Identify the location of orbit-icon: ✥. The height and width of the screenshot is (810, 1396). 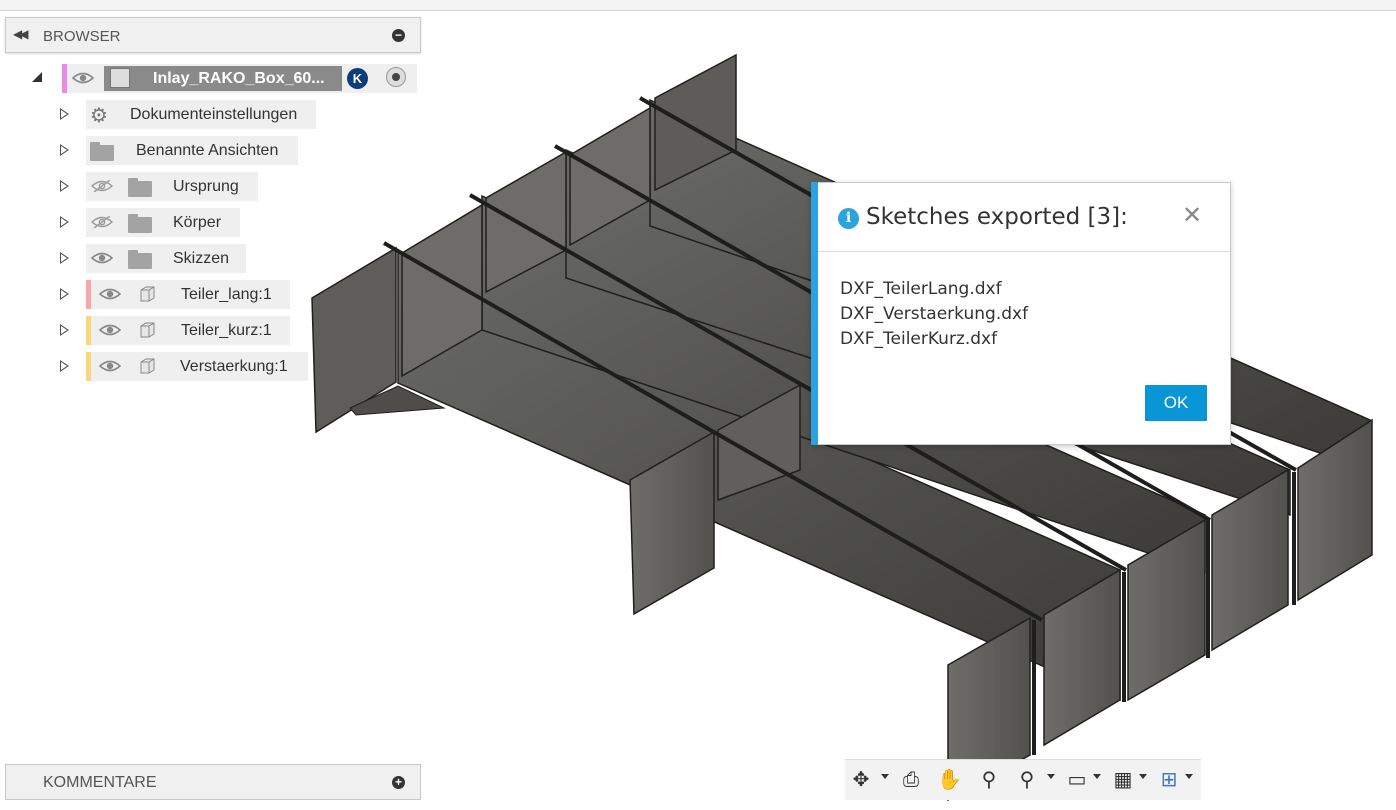
(861, 780).